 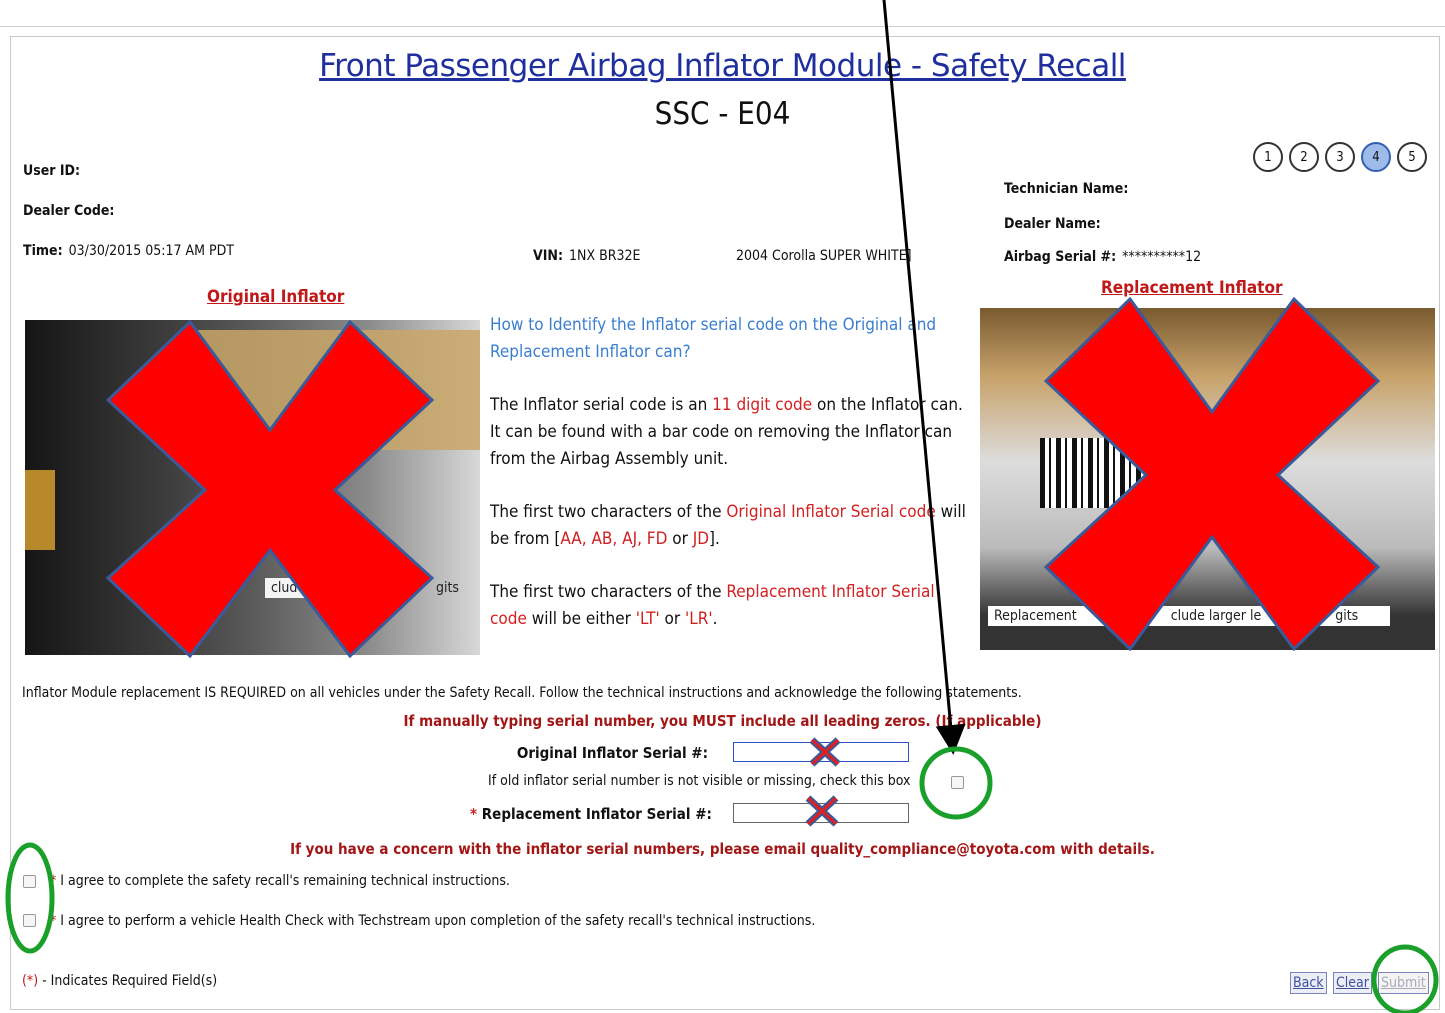 I want to click on dealer-code-row: Dealer Code:, so click(x=71, y=211).